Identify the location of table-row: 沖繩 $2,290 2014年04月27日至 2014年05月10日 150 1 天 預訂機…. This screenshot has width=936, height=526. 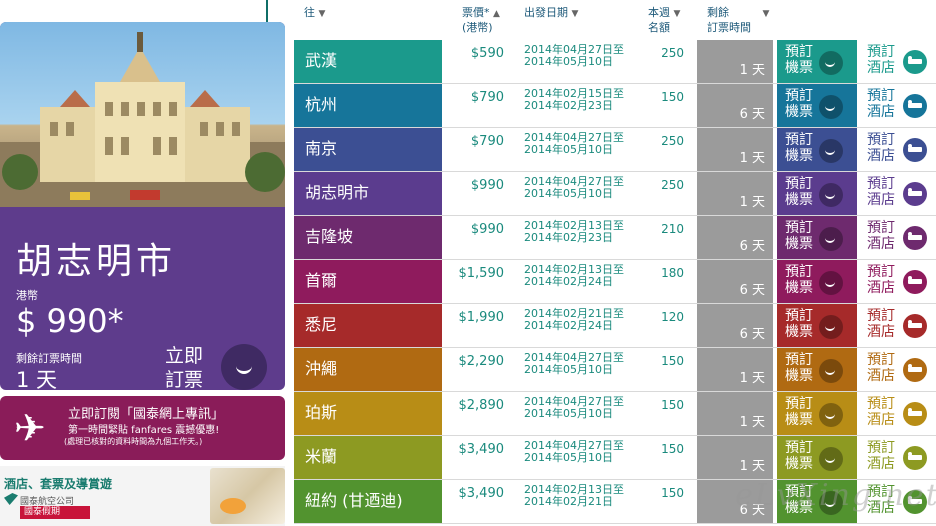
(615, 370).